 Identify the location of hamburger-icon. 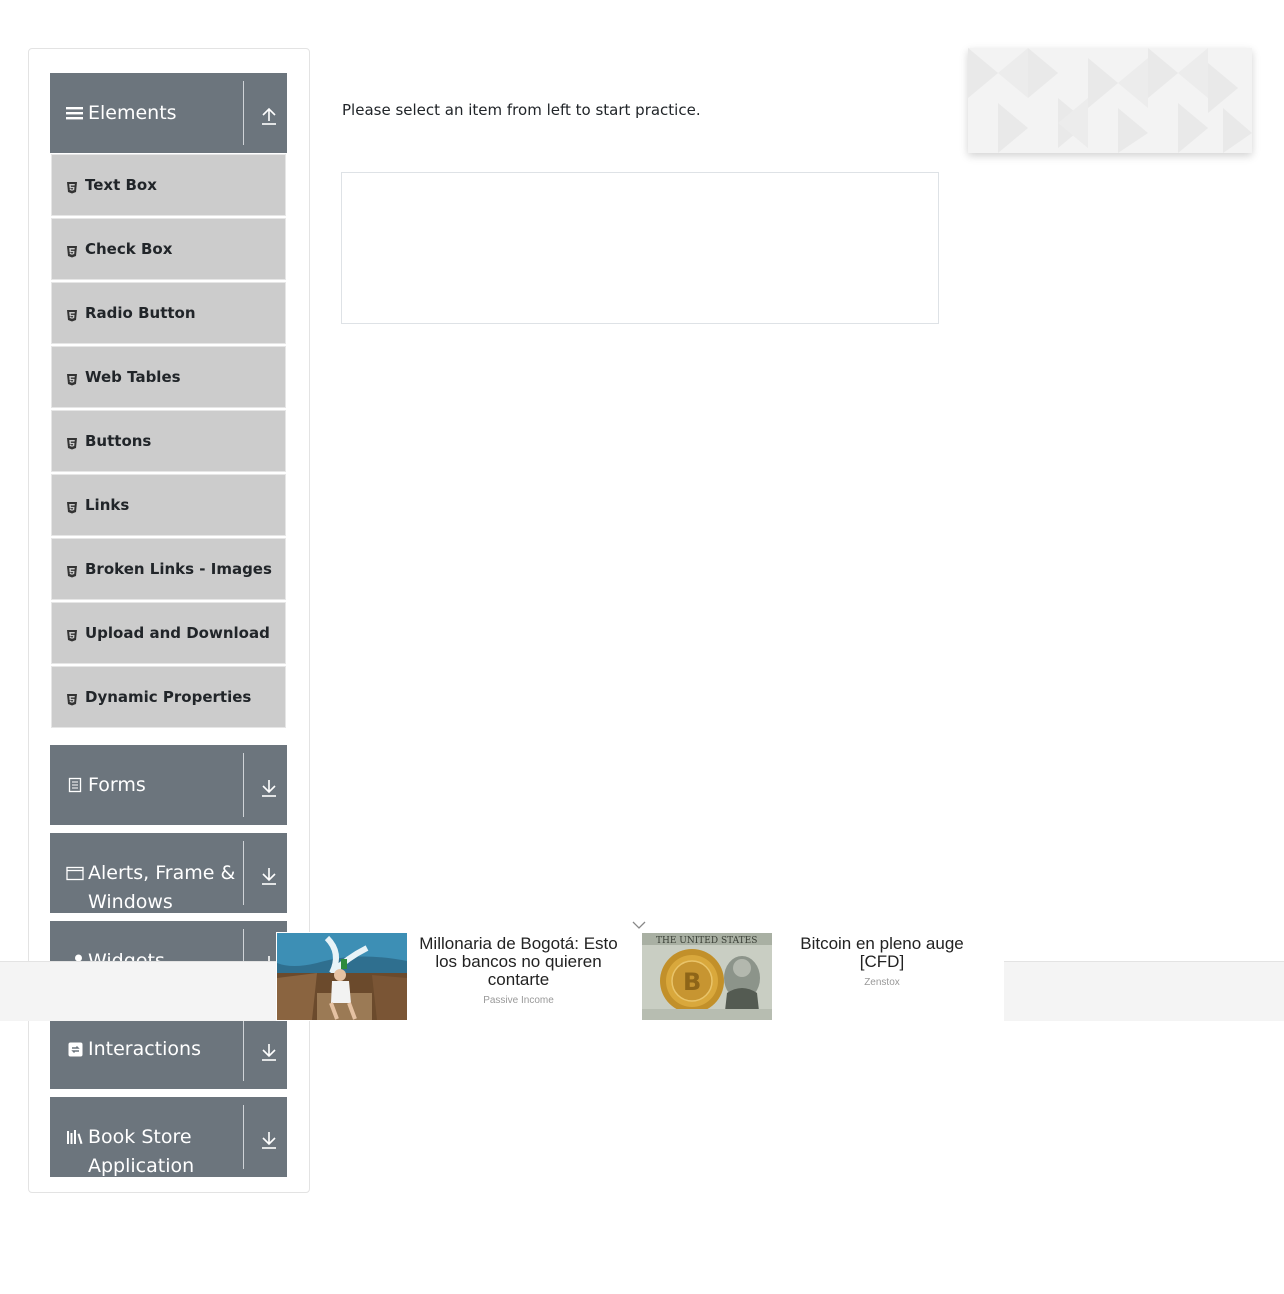
(75, 113).